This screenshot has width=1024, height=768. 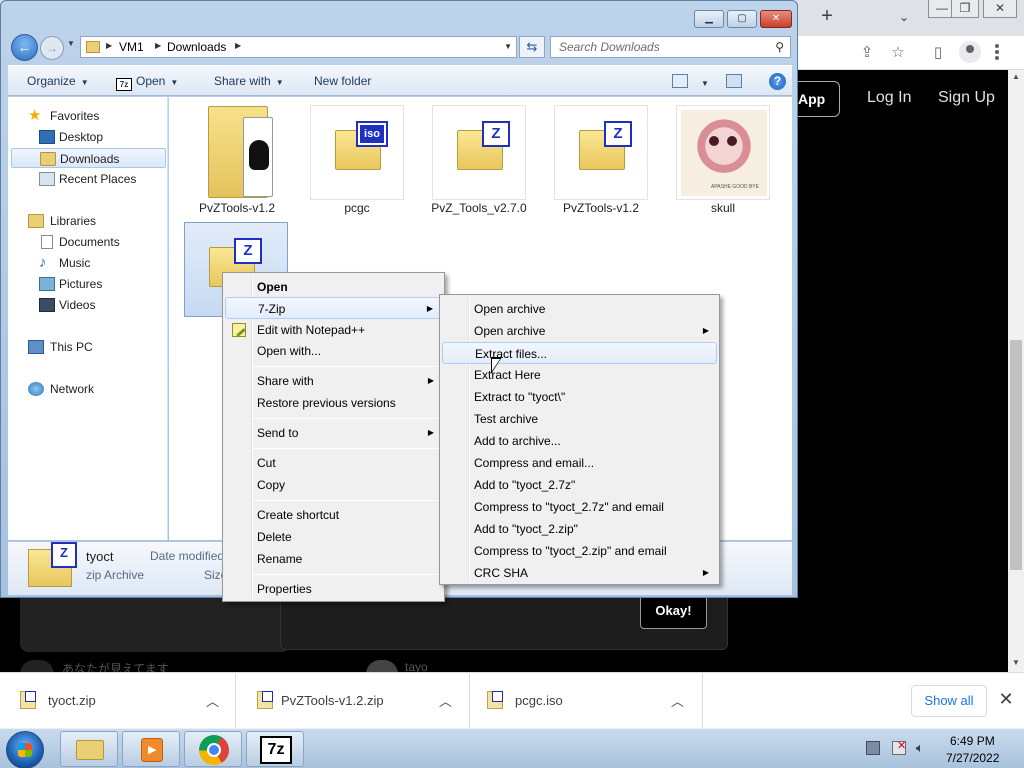 I want to click on menu-item-properties: Properties, so click(x=333, y=589).